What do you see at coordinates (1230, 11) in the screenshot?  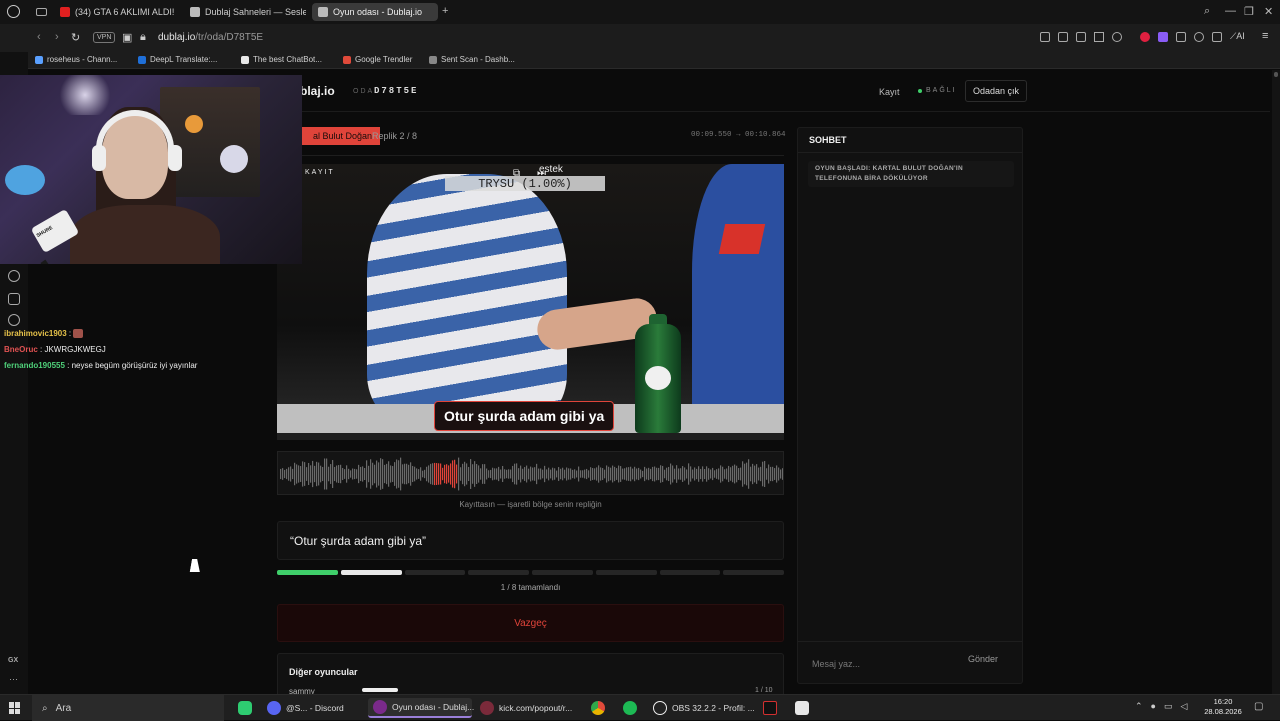 I see `minimize-icon: —` at bounding box center [1230, 11].